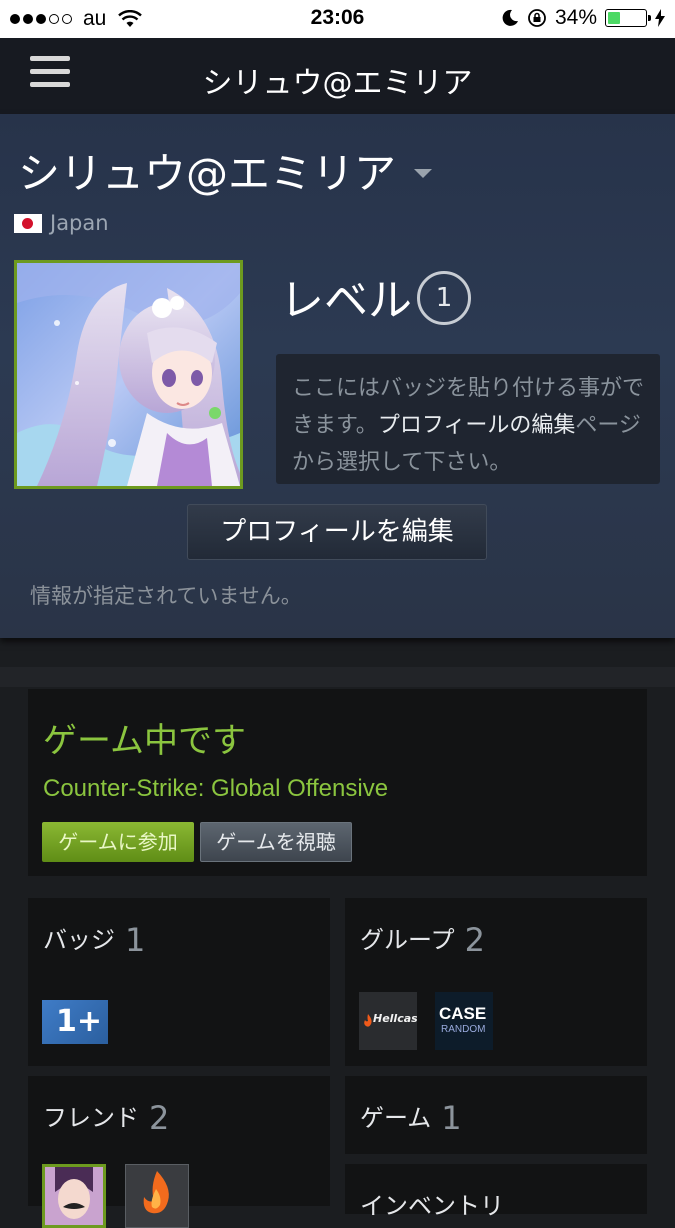 The height and width of the screenshot is (1228, 675). I want to click on badges-card: バッジ 1 1+, so click(179, 982).